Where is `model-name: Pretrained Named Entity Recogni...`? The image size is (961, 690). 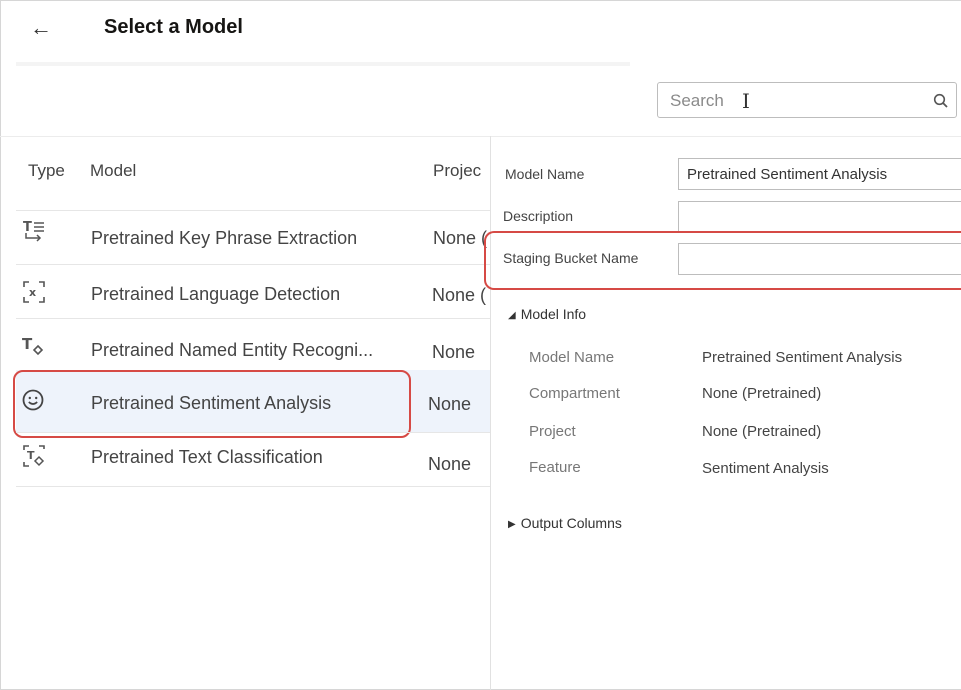
model-name: Pretrained Named Entity Recogni... is located at coordinates (232, 350).